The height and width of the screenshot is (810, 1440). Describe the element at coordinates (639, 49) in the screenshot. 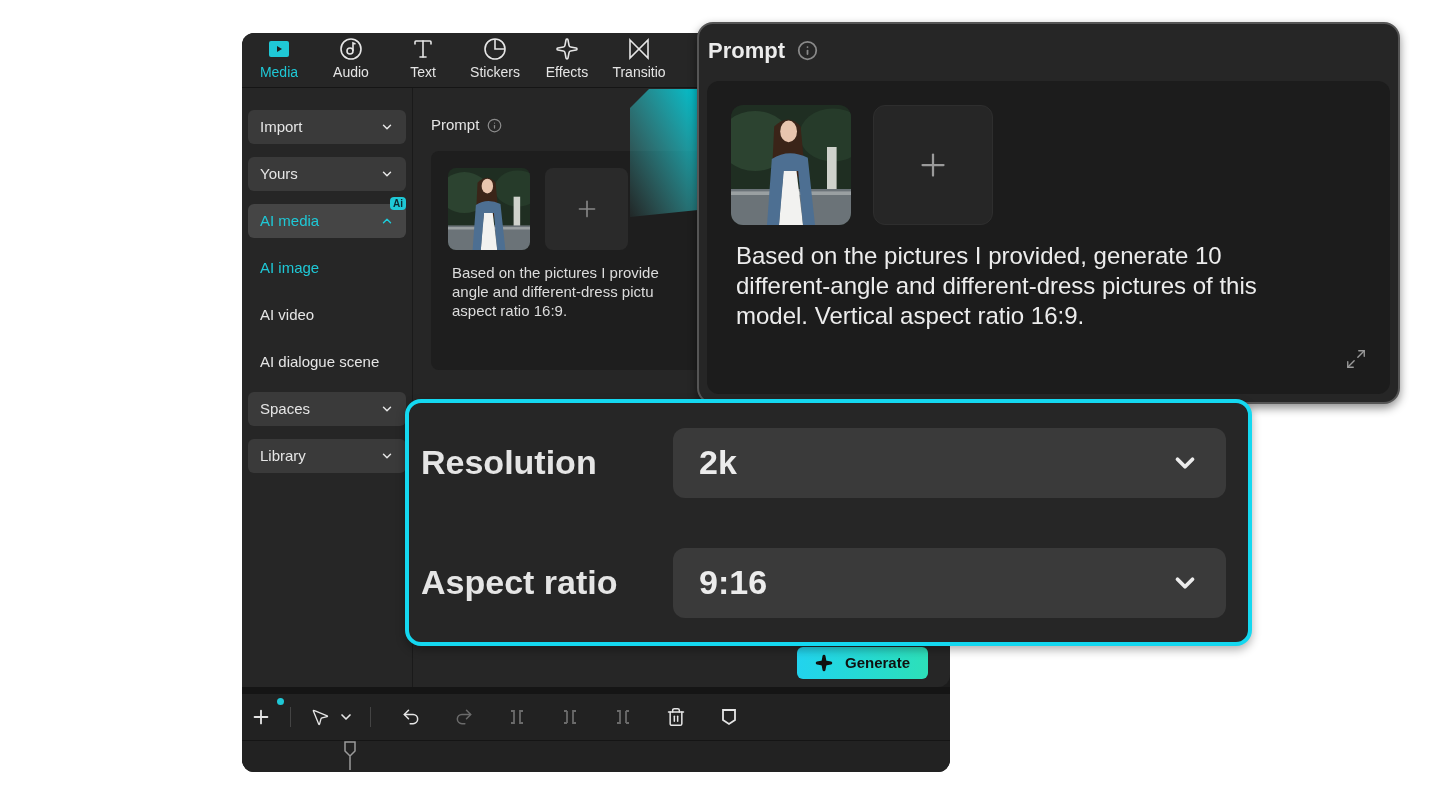

I see `bowtie-icon` at that location.